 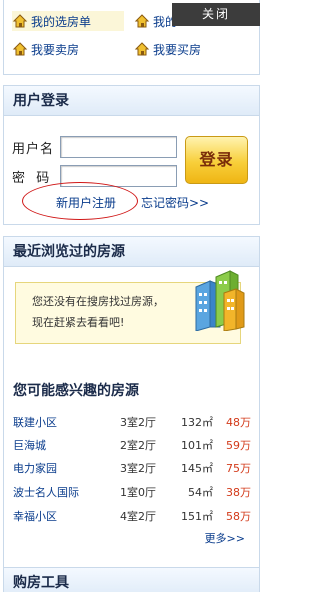 What do you see at coordinates (220, 300) in the screenshot?
I see `buildings-icon` at bounding box center [220, 300].